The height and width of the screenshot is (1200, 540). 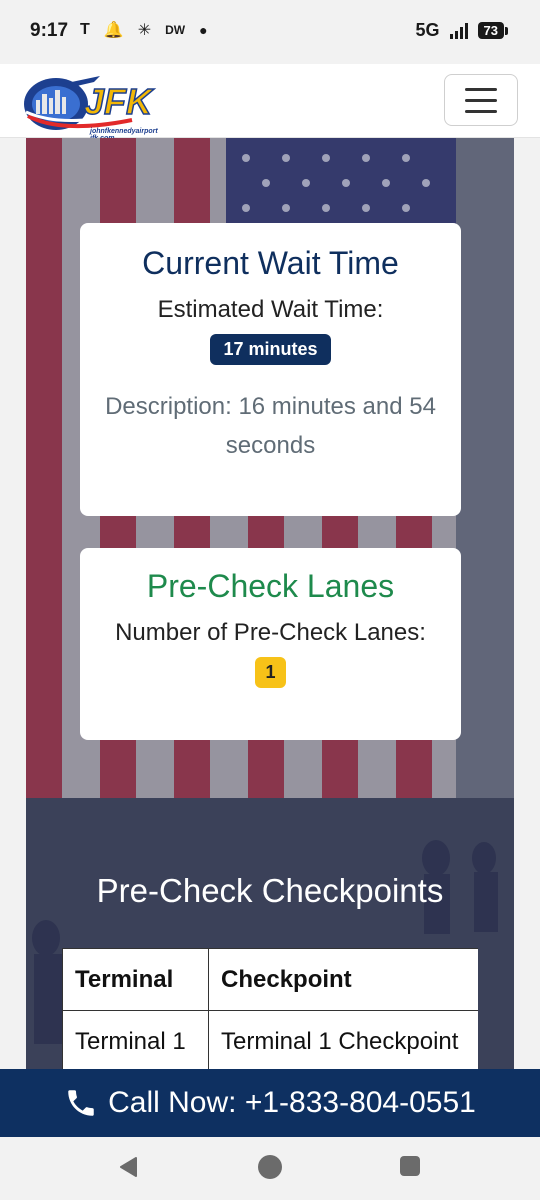 I want to click on table-header-row: Terminal Checkpoint, so click(x=270, y=979).